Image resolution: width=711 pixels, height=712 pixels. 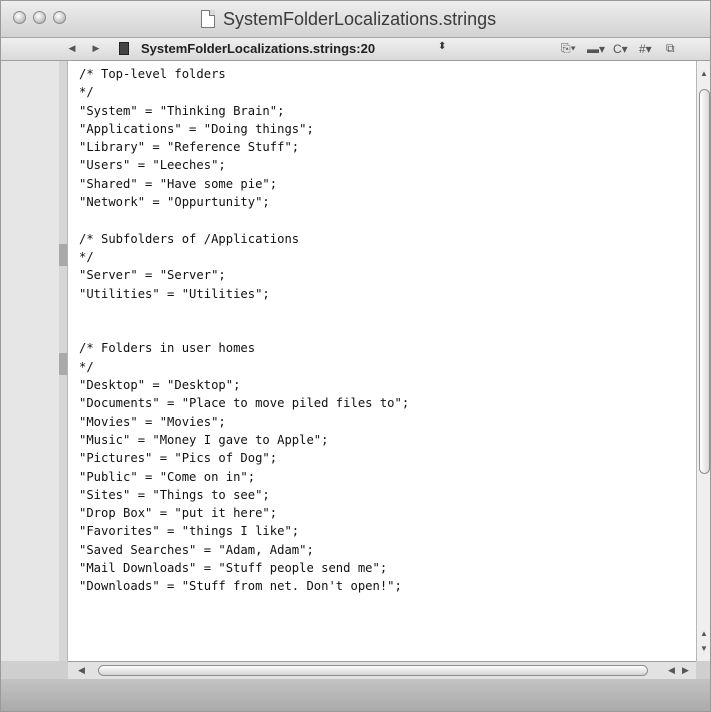 I want to click on zoom-button, so click(x=59, y=17).